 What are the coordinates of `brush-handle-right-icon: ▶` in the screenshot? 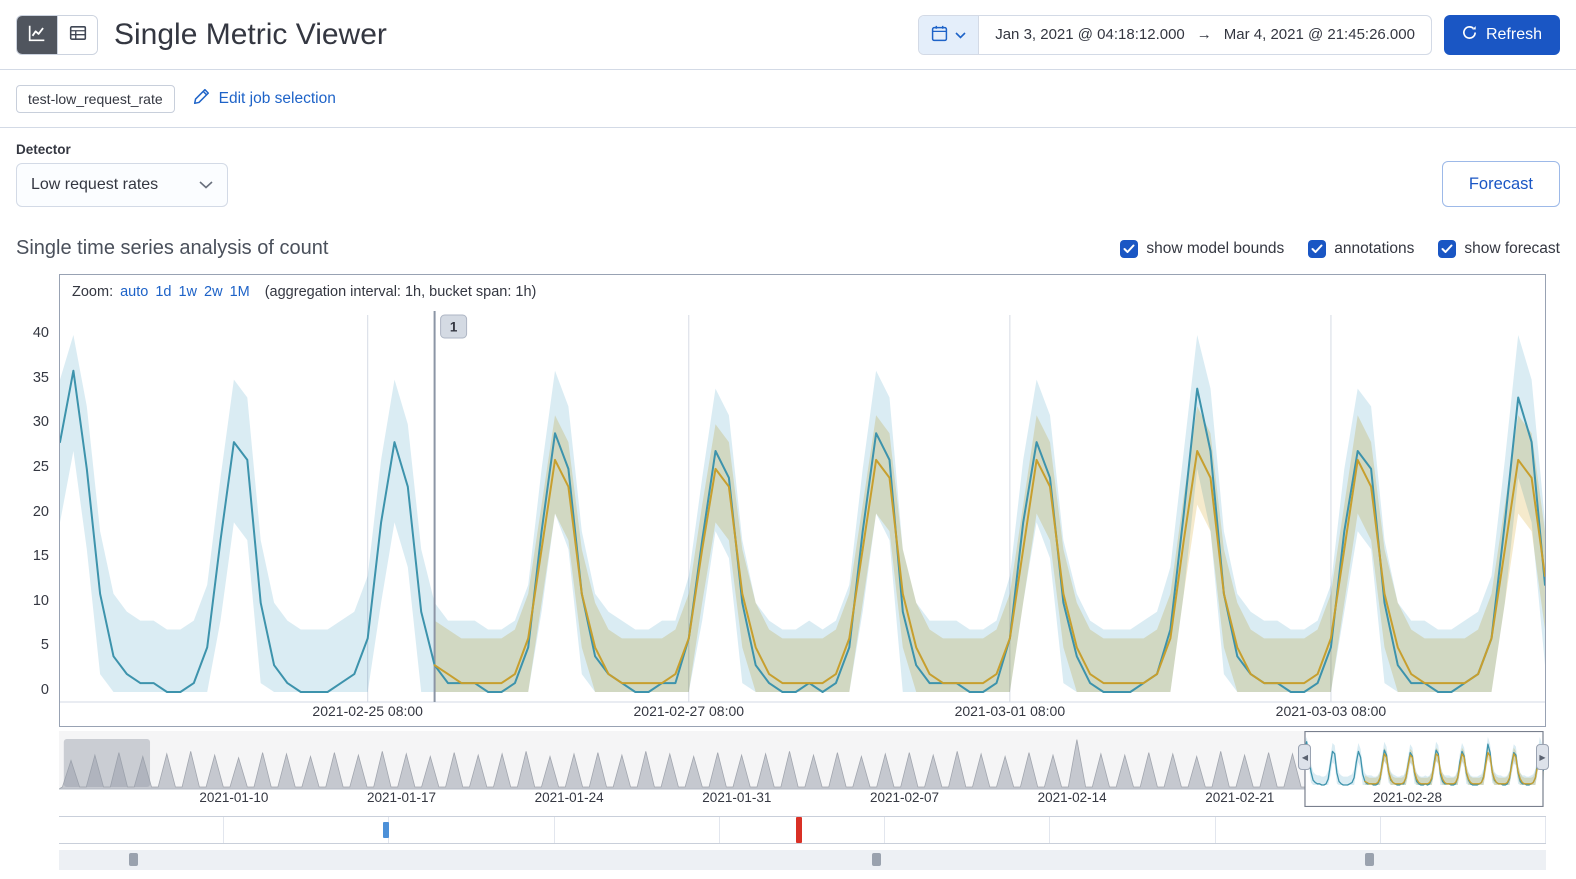 It's located at (1542, 757).